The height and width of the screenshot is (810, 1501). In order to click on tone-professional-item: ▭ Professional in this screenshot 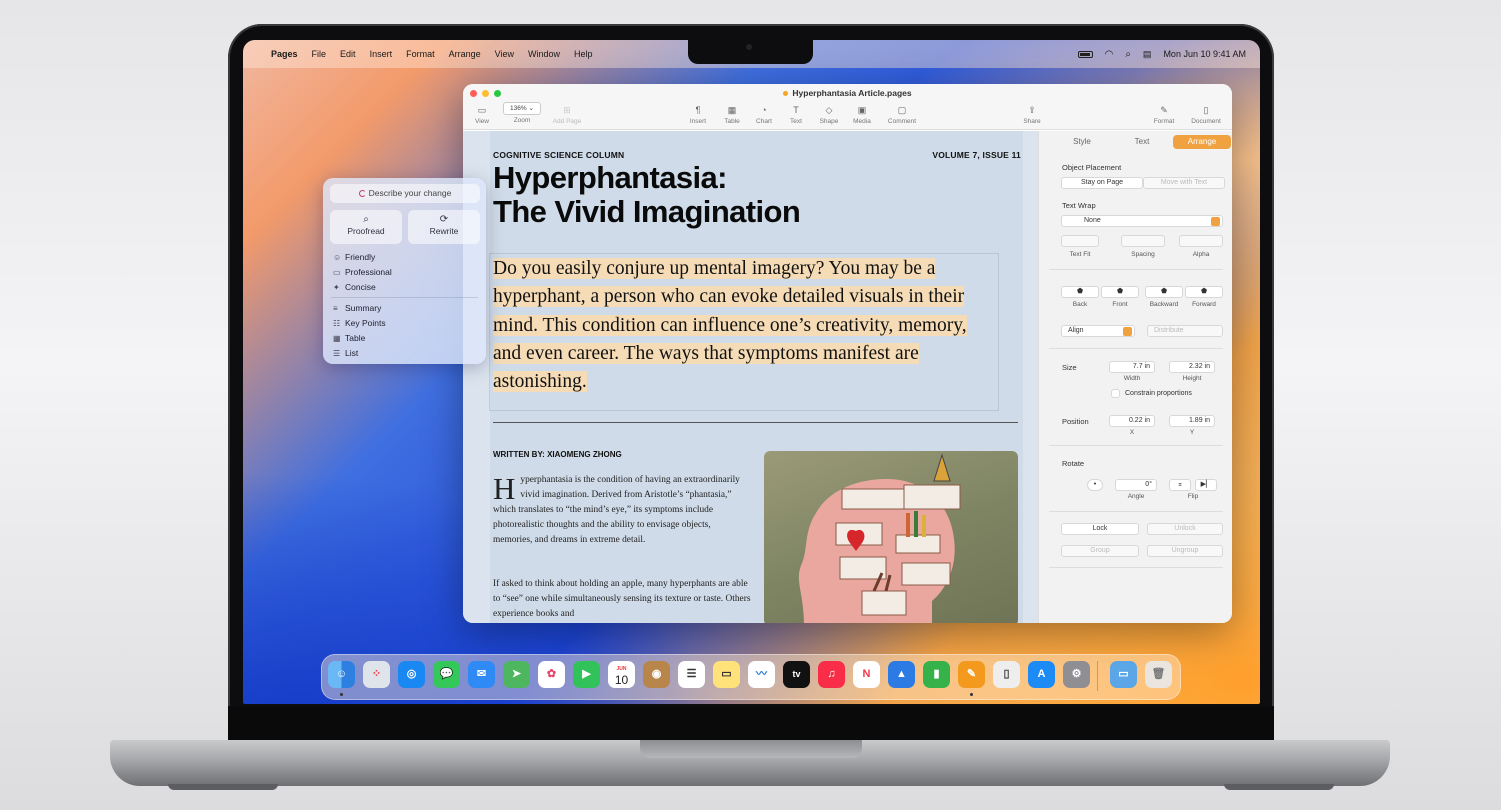, I will do `click(362, 272)`.